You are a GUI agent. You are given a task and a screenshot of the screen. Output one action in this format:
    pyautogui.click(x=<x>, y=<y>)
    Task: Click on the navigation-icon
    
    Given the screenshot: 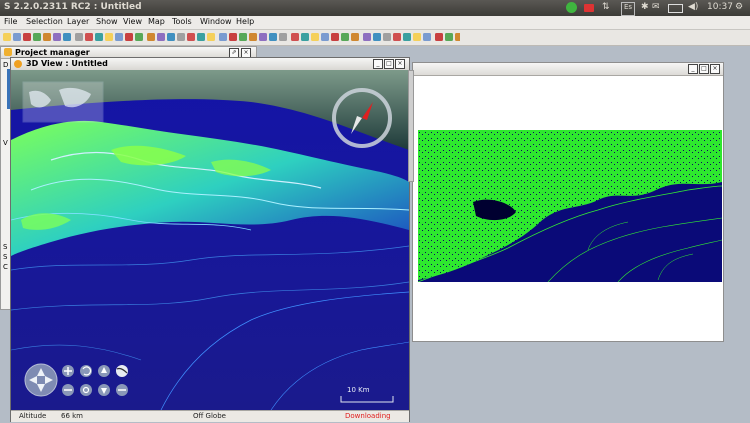 What is the action you would take?
    pyautogui.click(x=41, y=380)
    